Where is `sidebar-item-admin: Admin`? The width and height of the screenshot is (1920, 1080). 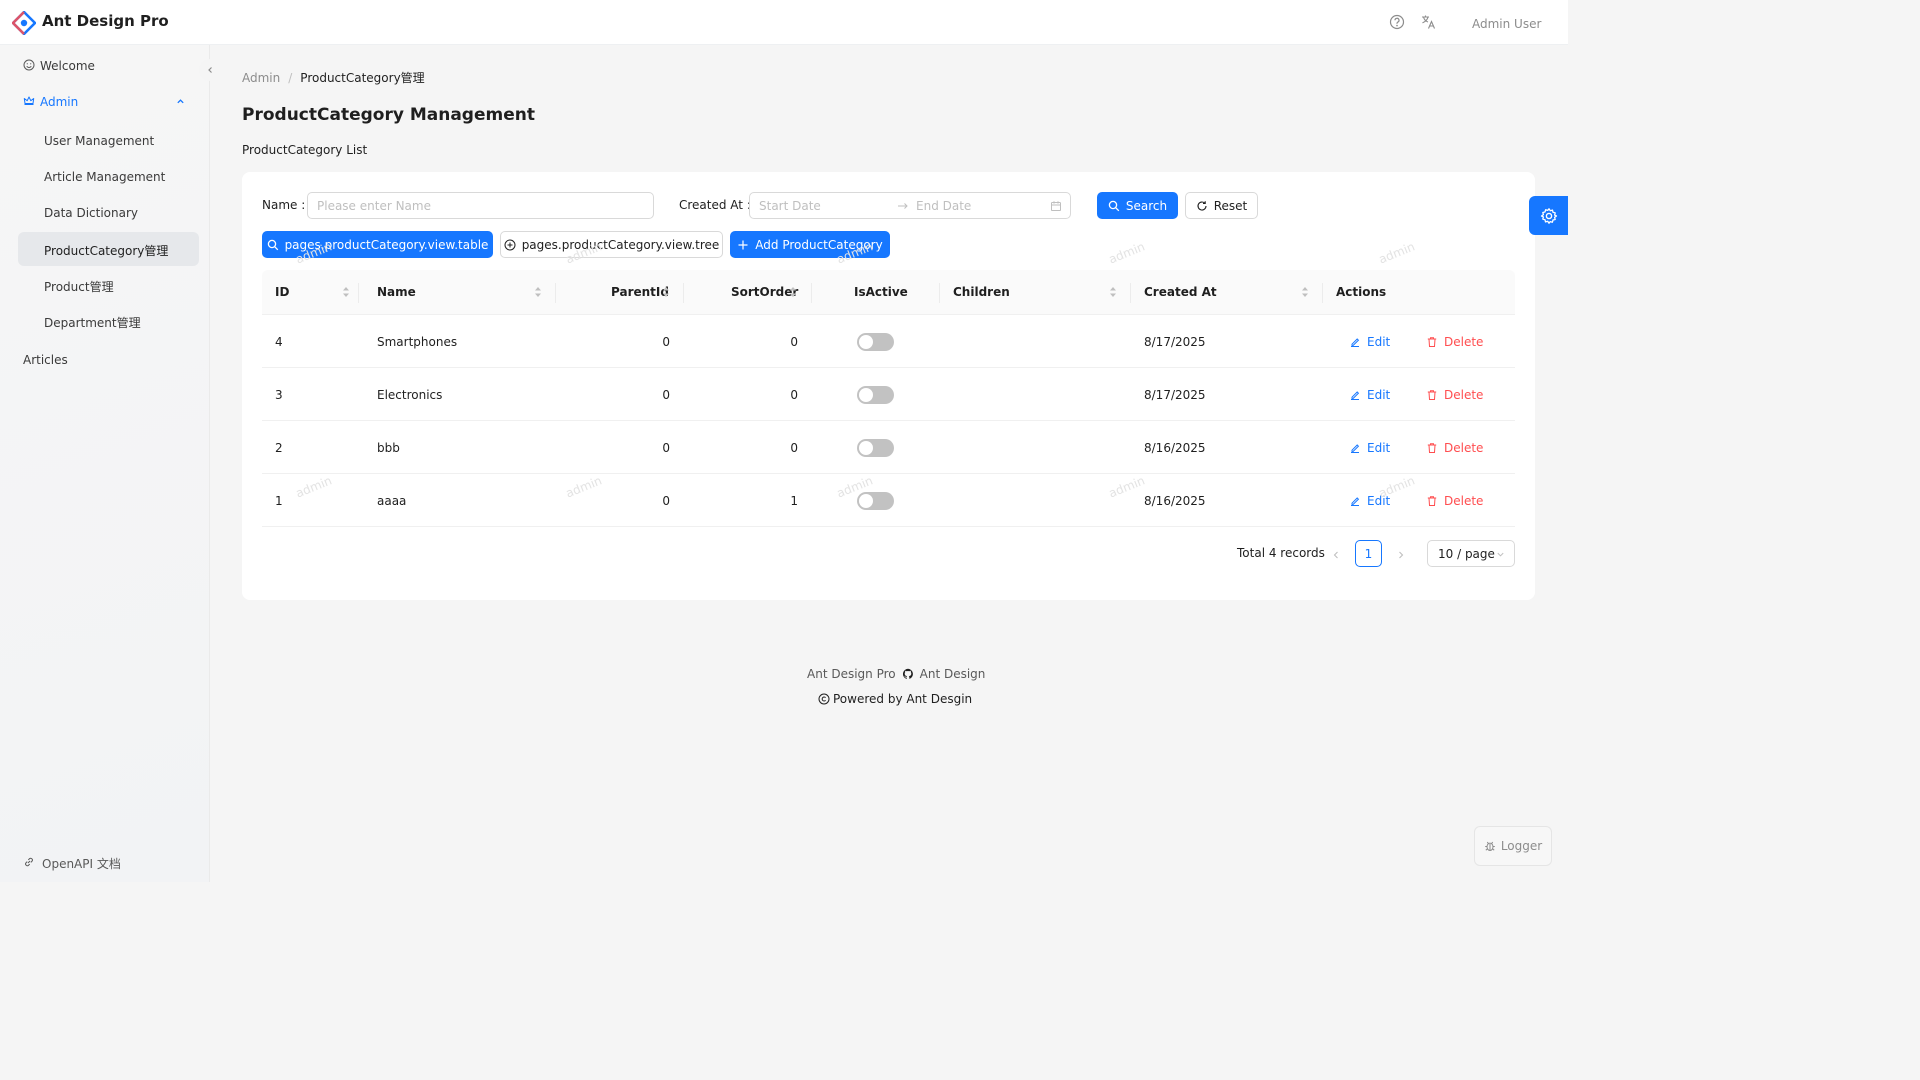 sidebar-item-admin: Admin is located at coordinates (105, 102).